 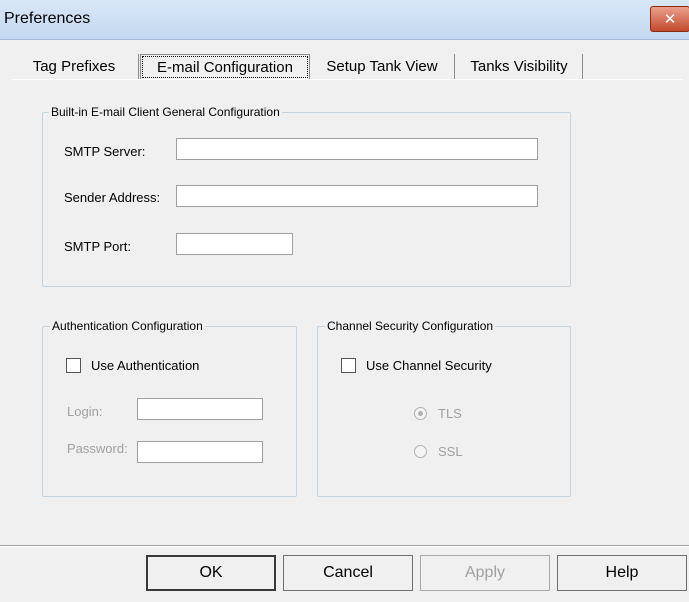 I want to click on use-channel-security-label: Use Channel Security, so click(x=429, y=365).